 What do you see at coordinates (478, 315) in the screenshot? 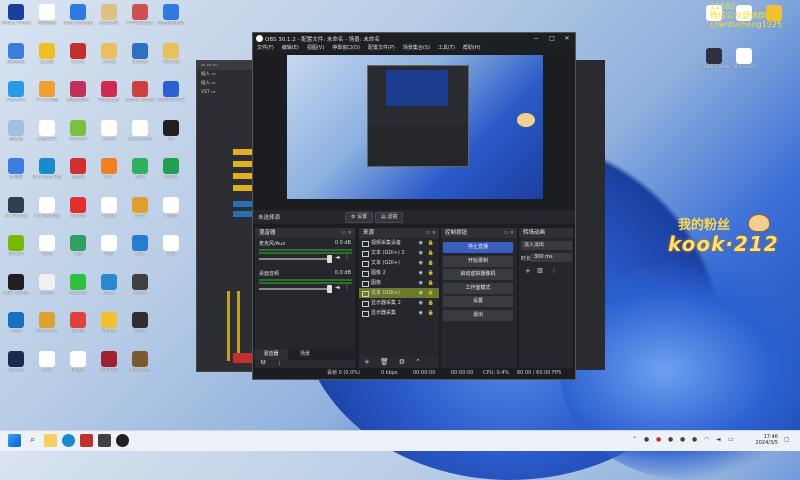
I see `control-button: 退出` at bounding box center [478, 315].